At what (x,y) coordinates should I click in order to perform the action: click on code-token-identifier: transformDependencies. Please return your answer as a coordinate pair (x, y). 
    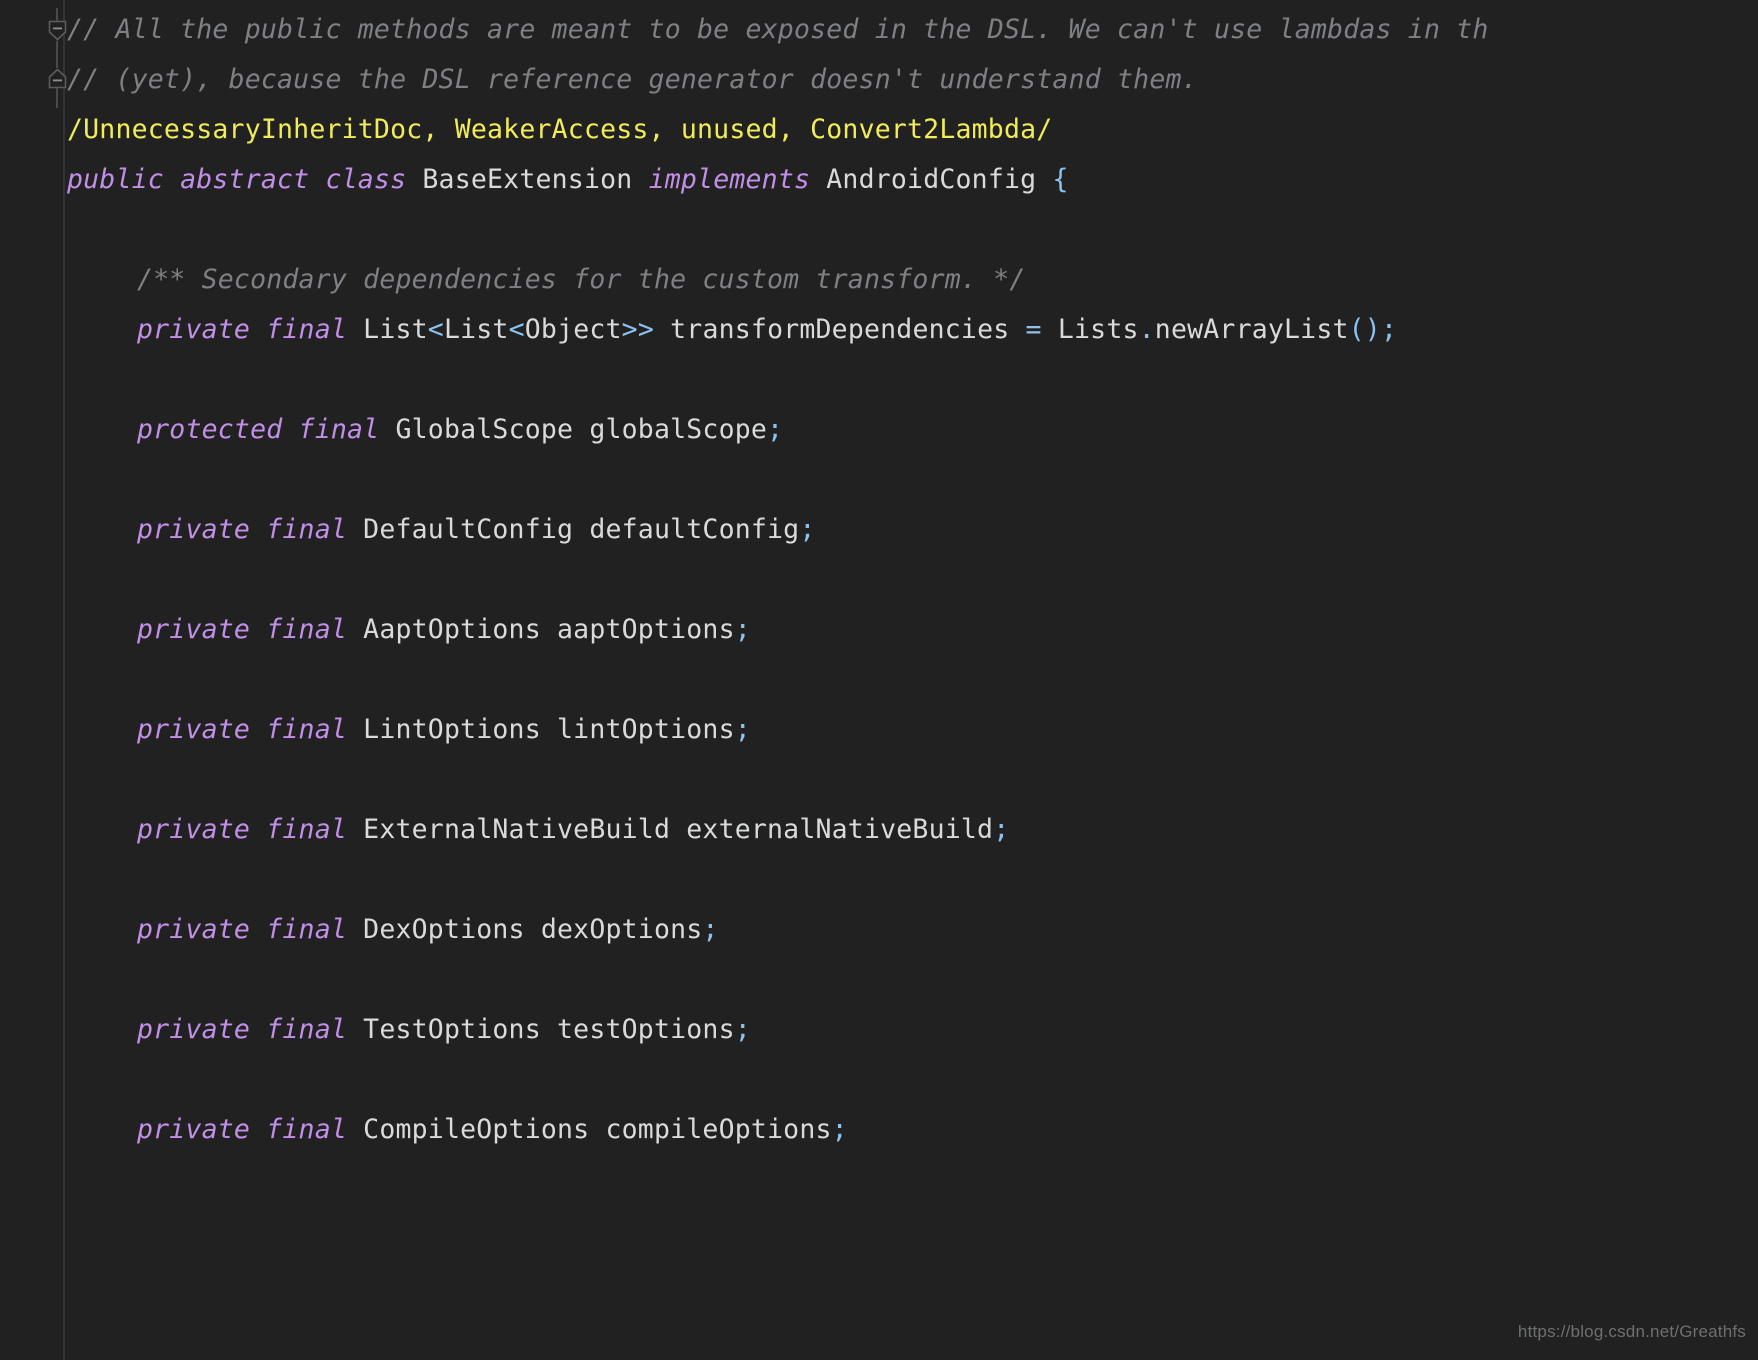
    Looking at the image, I should click on (840, 329).